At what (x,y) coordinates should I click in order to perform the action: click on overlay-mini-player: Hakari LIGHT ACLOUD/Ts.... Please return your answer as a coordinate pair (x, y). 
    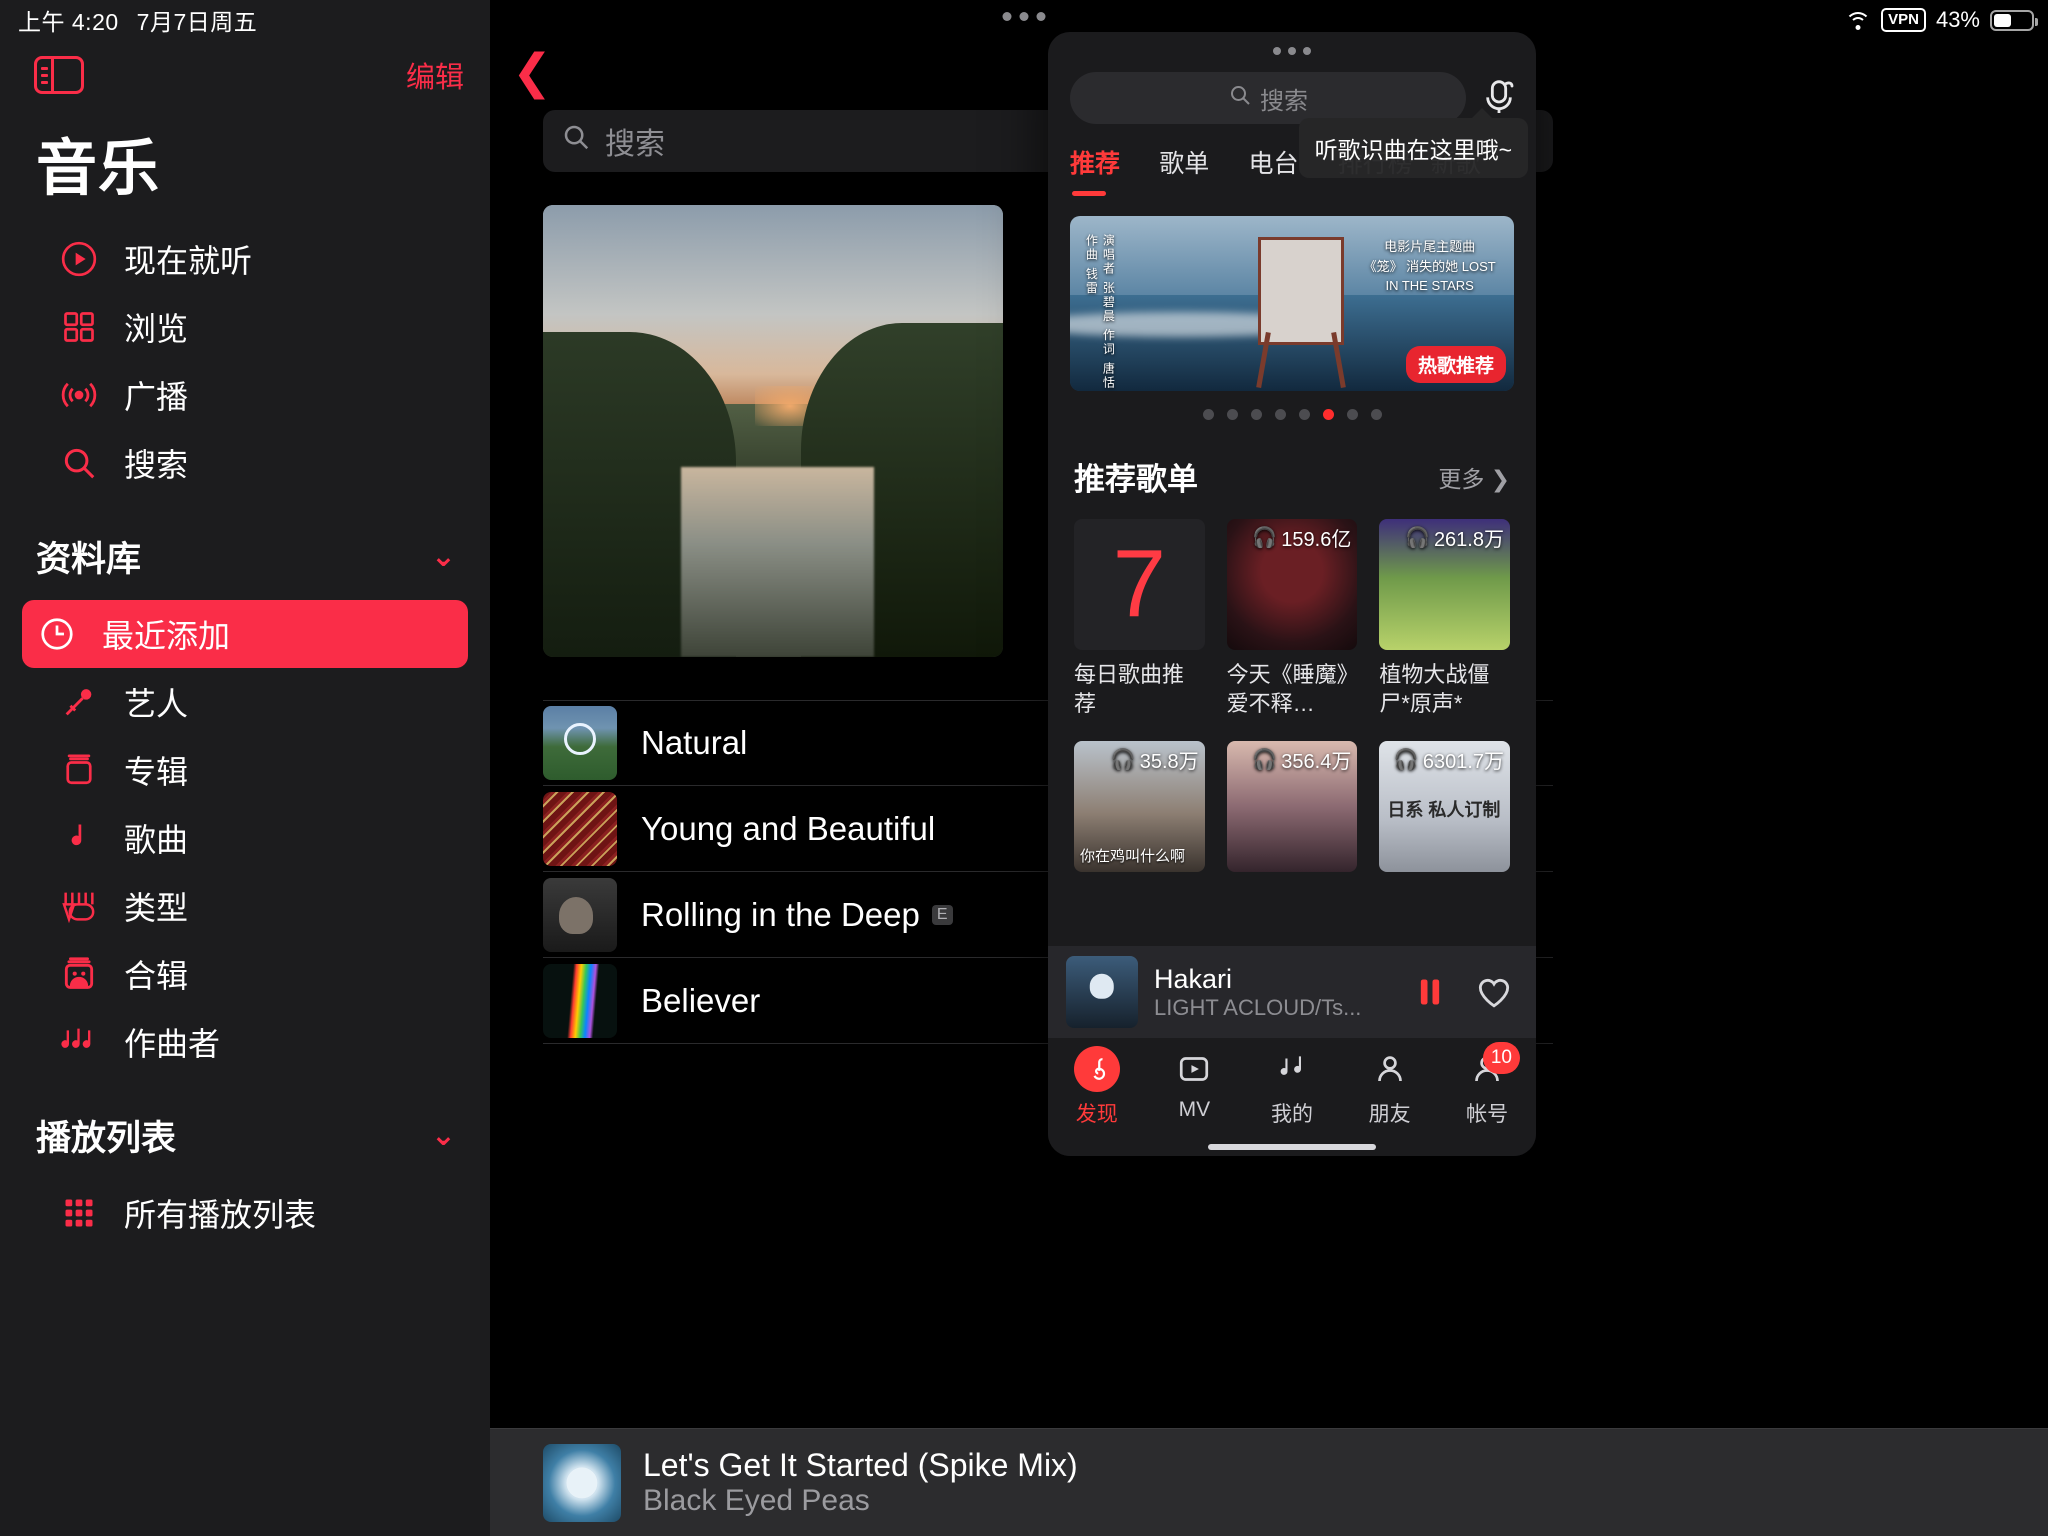
    Looking at the image, I should click on (1292, 992).